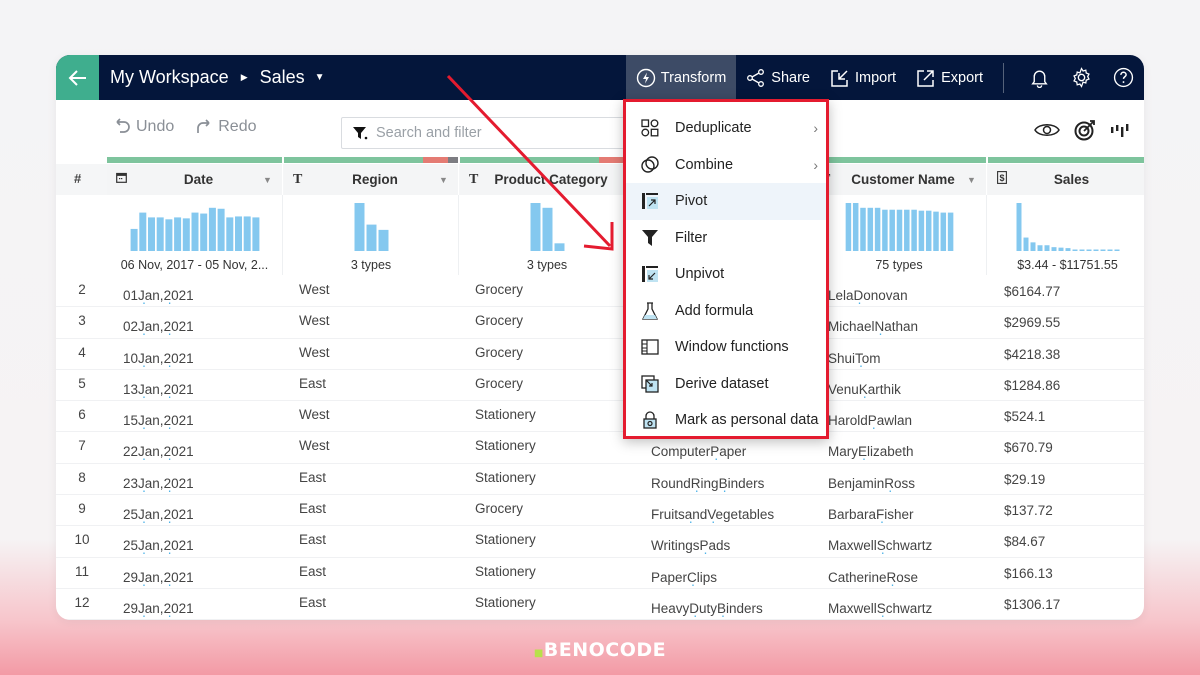 The image size is (1200, 675). I want to click on menu-item-pivot: Pivot, so click(726, 201).